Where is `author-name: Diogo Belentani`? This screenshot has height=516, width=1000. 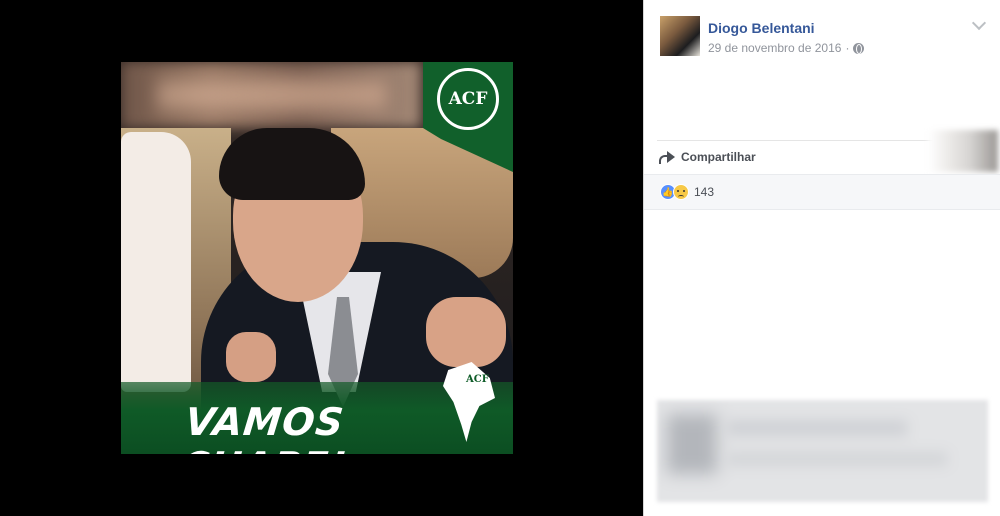 author-name: Diogo Belentani is located at coordinates (761, 28).